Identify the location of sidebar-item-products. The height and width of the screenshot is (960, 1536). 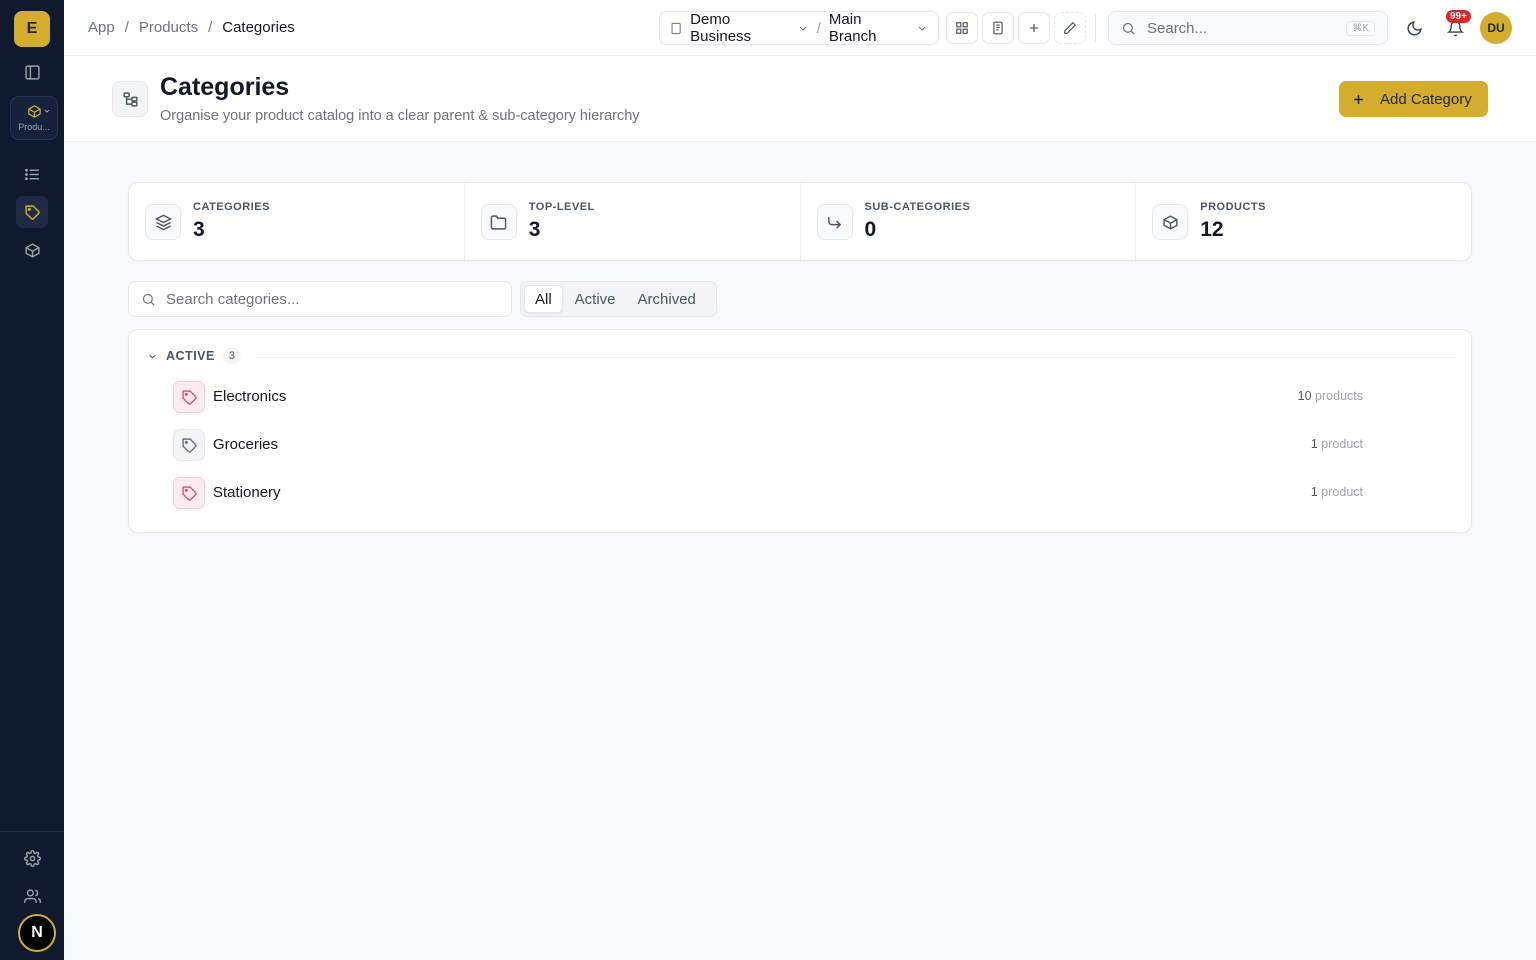
(32, 250).